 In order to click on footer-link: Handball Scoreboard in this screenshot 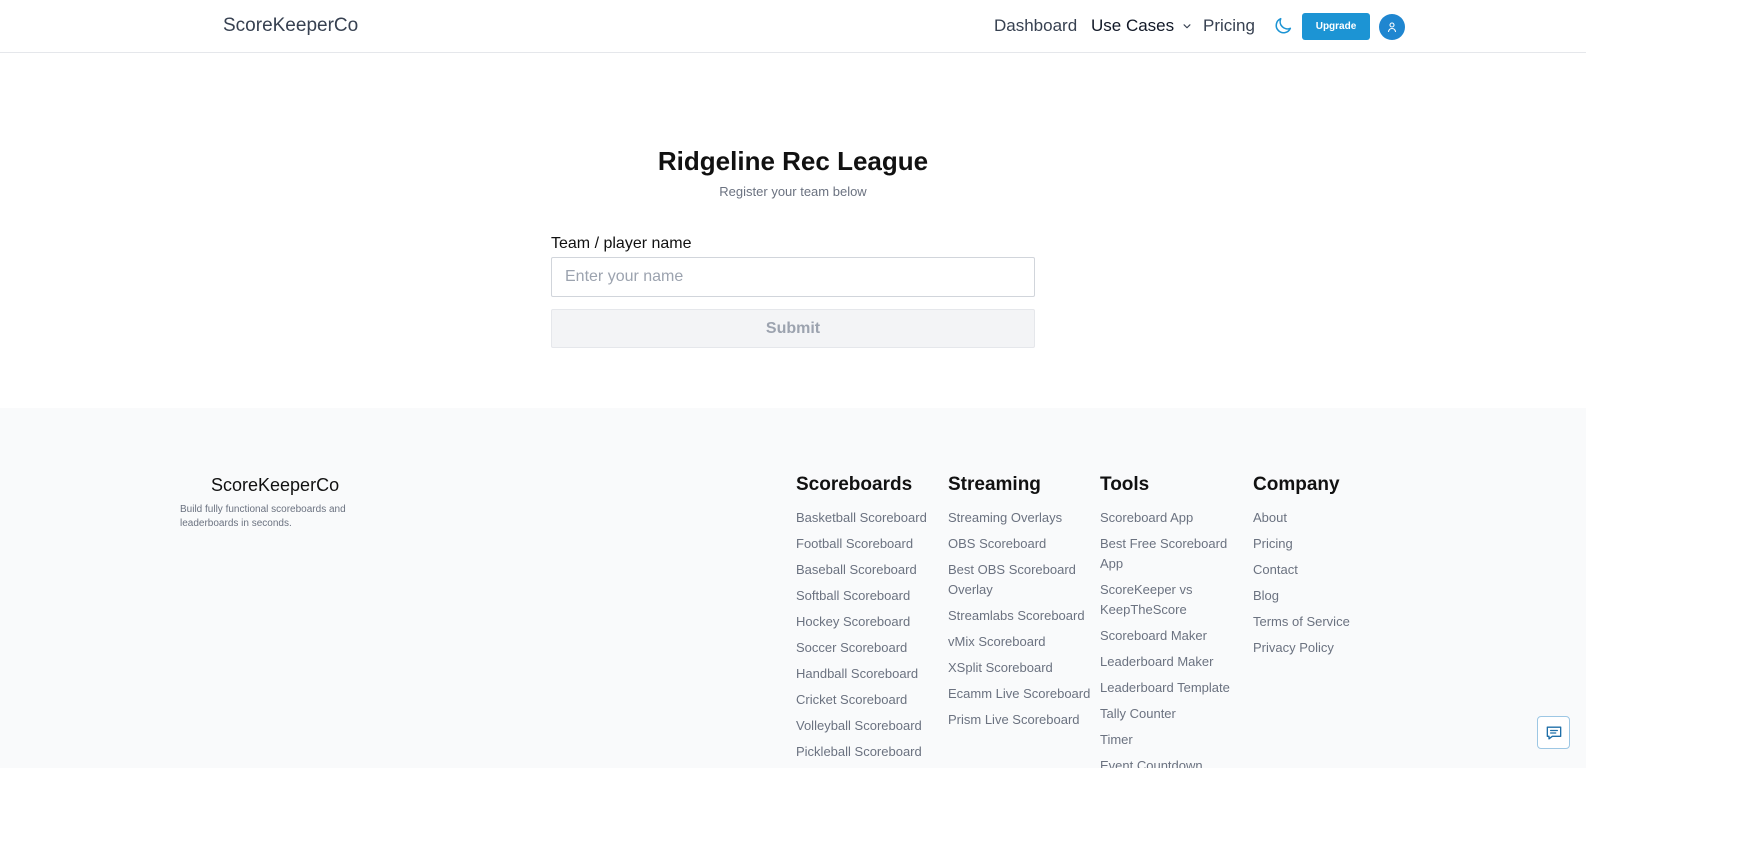, I will do `click(871, 674)`.